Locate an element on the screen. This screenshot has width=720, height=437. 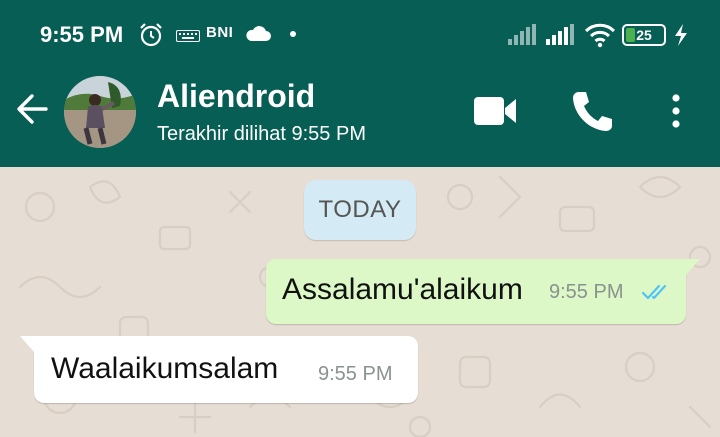
voice-call-button is located at coordinates (591, 111).